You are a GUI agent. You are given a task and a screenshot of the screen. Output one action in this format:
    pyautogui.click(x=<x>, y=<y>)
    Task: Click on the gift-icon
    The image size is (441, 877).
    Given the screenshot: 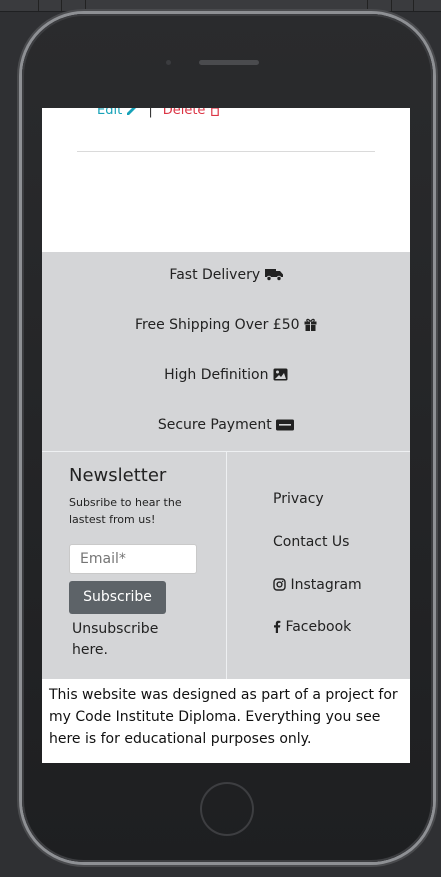 What is the action you would take?
    pyautogui.click(x=310, y=324)
    